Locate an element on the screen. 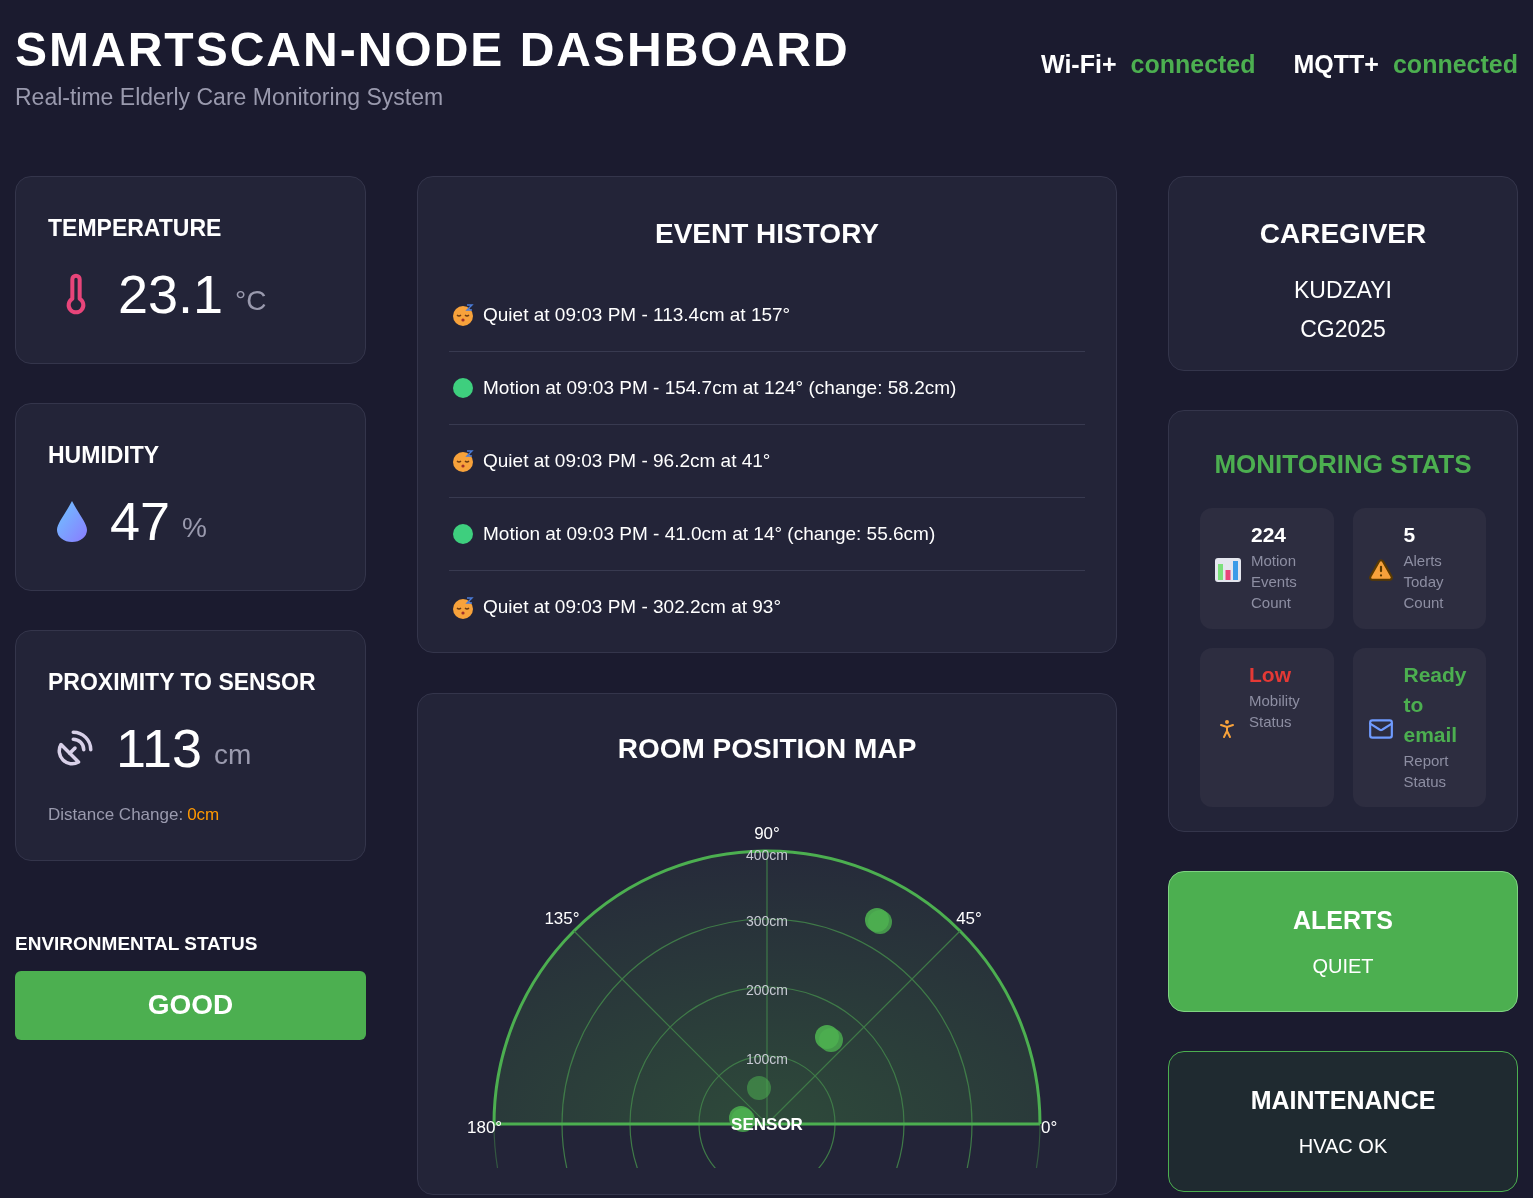 The image size is (1533, 1198). stat-value: 224 is located at coordinates (1269, 535).